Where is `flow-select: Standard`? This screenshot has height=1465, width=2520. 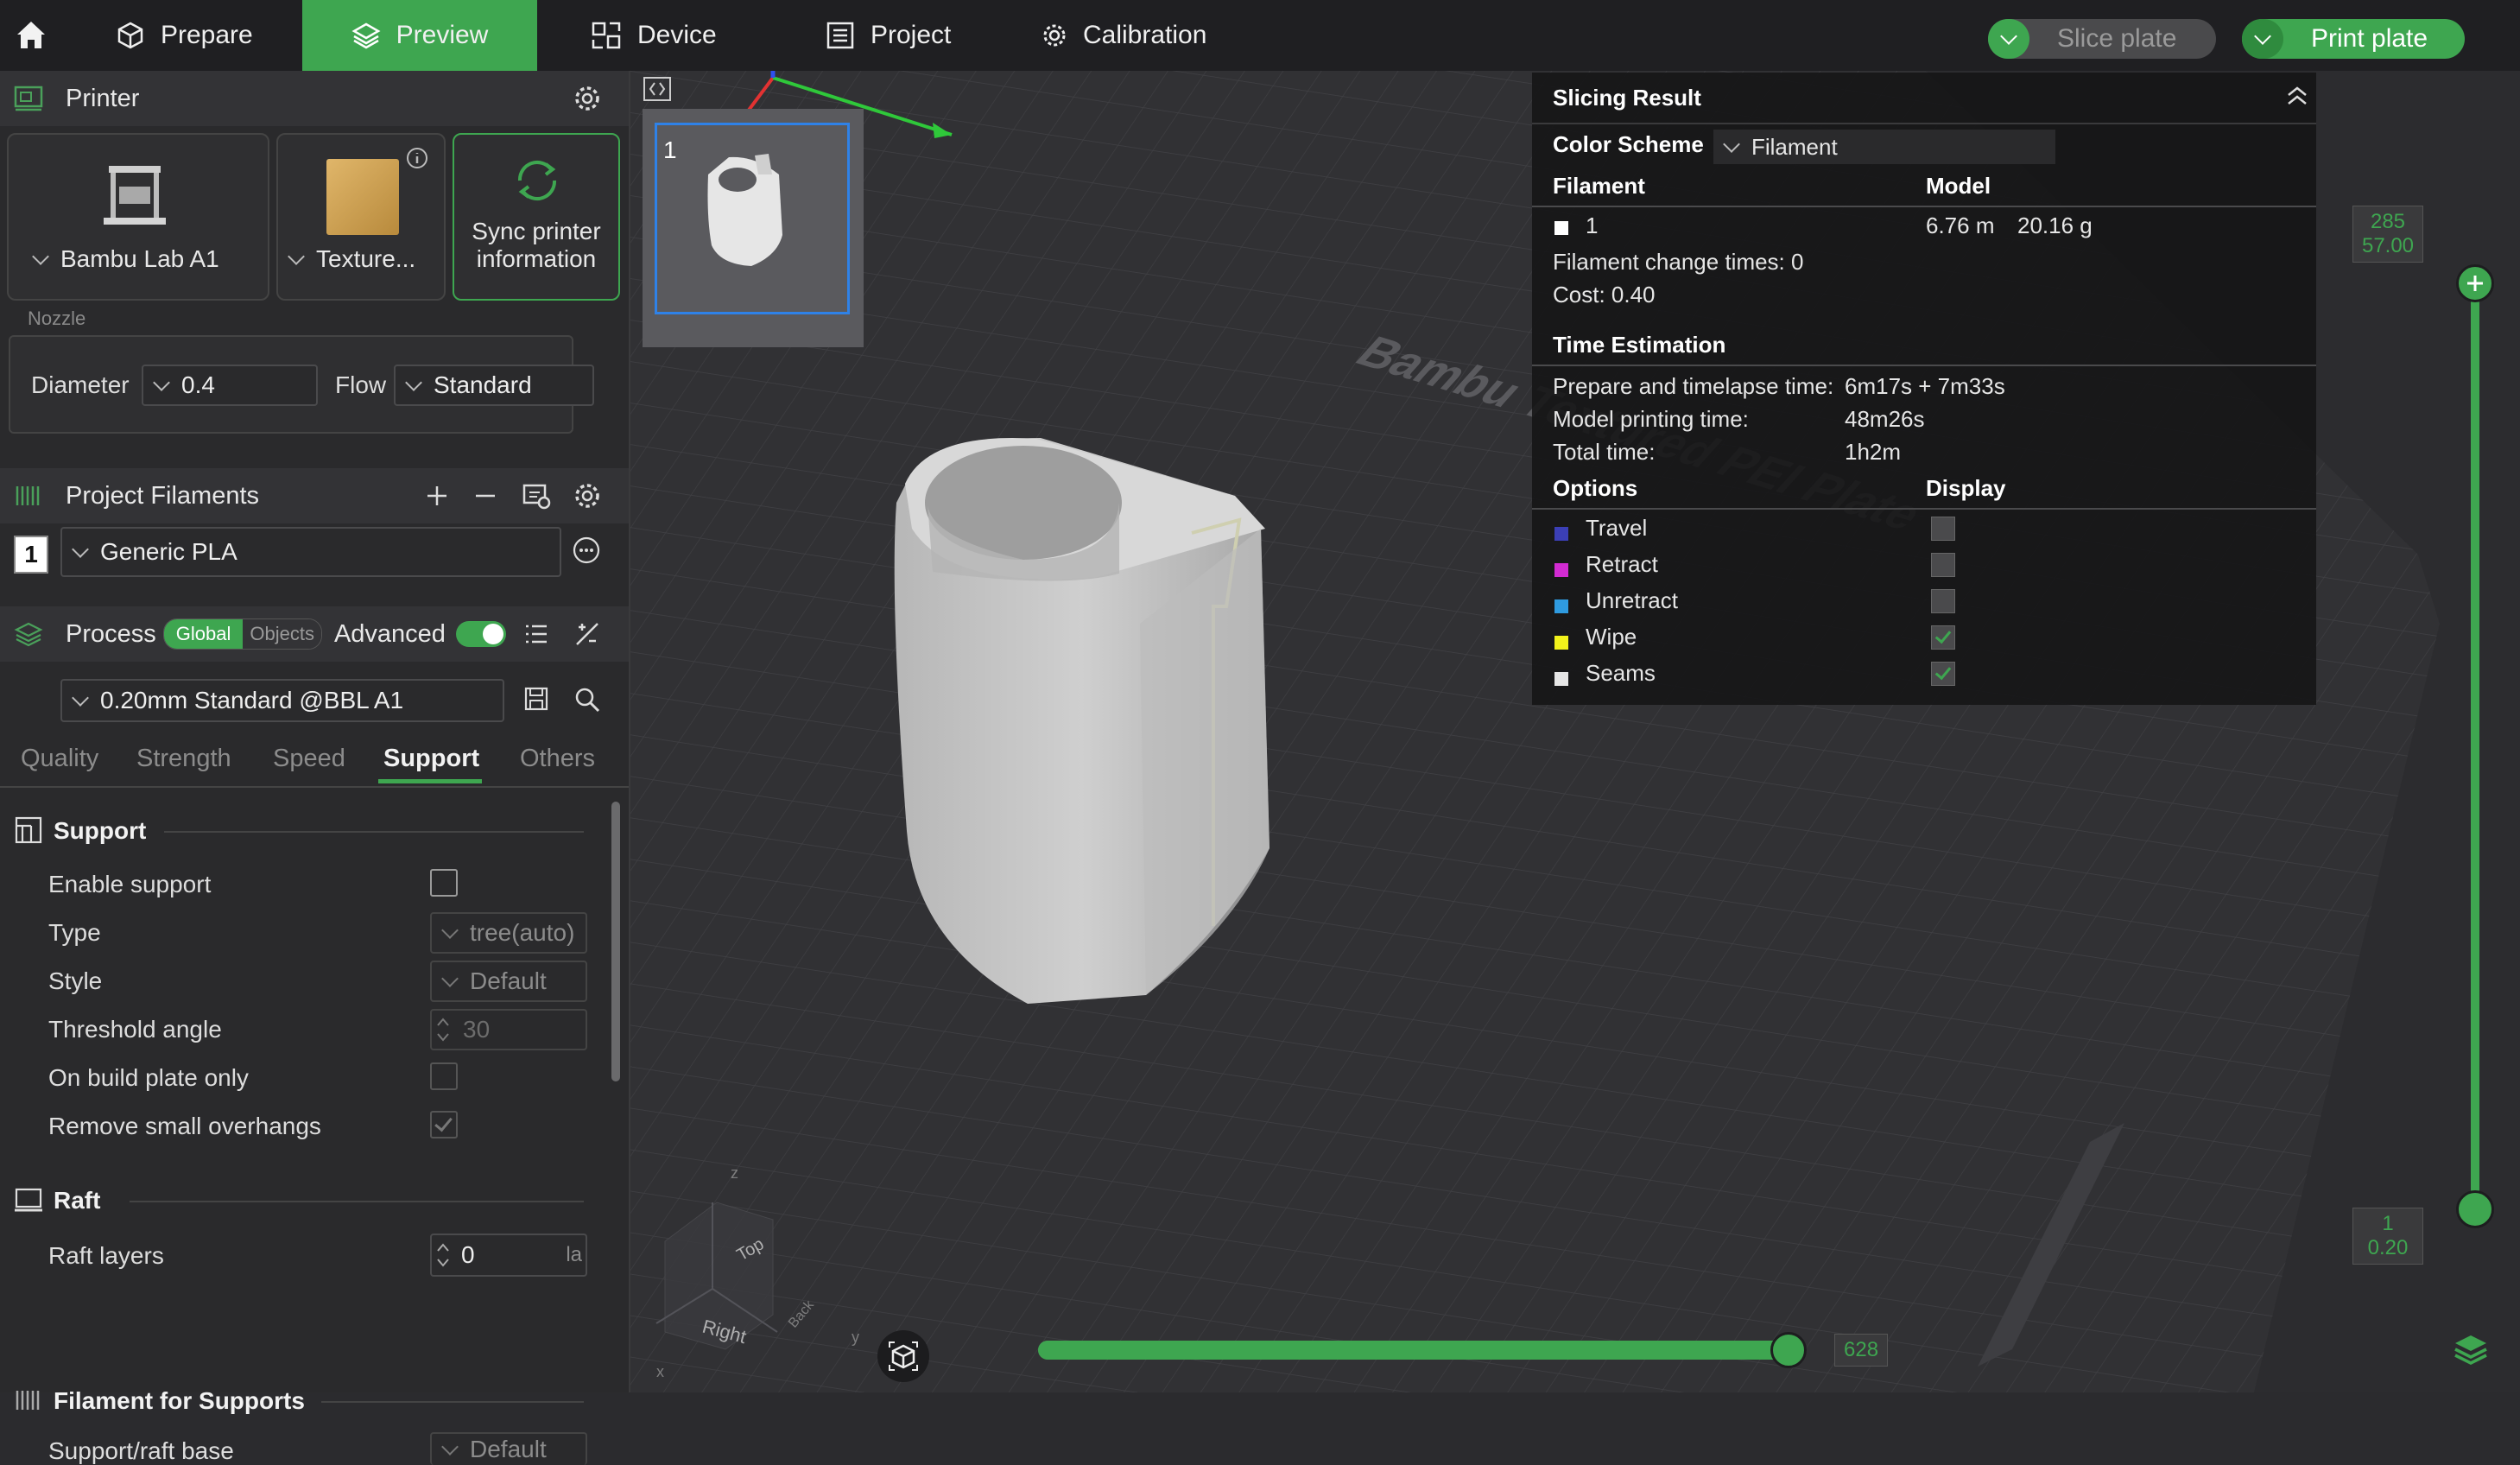
flow-select: Standard is located at coordinates (494, 385).